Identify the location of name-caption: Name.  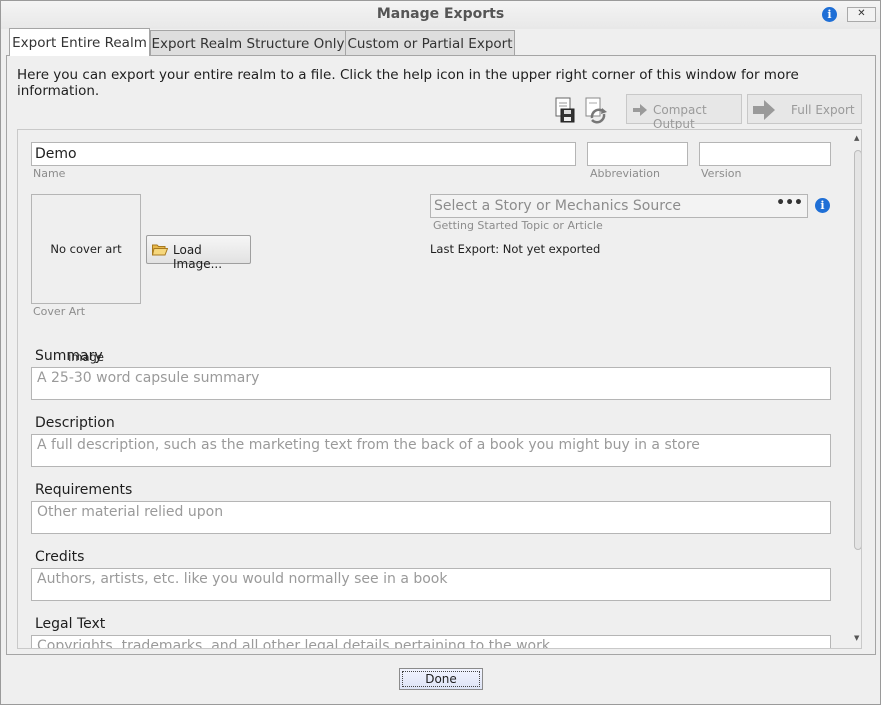
(49, 173).